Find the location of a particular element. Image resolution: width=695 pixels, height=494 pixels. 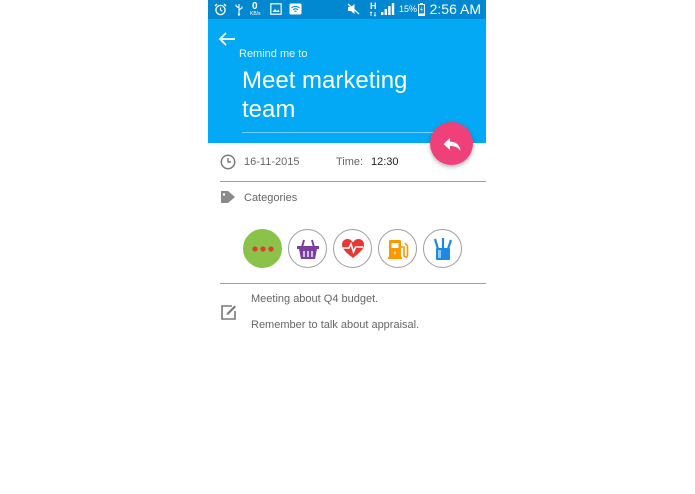

remind-label: Remind me to is located at coordinates (273, 54).